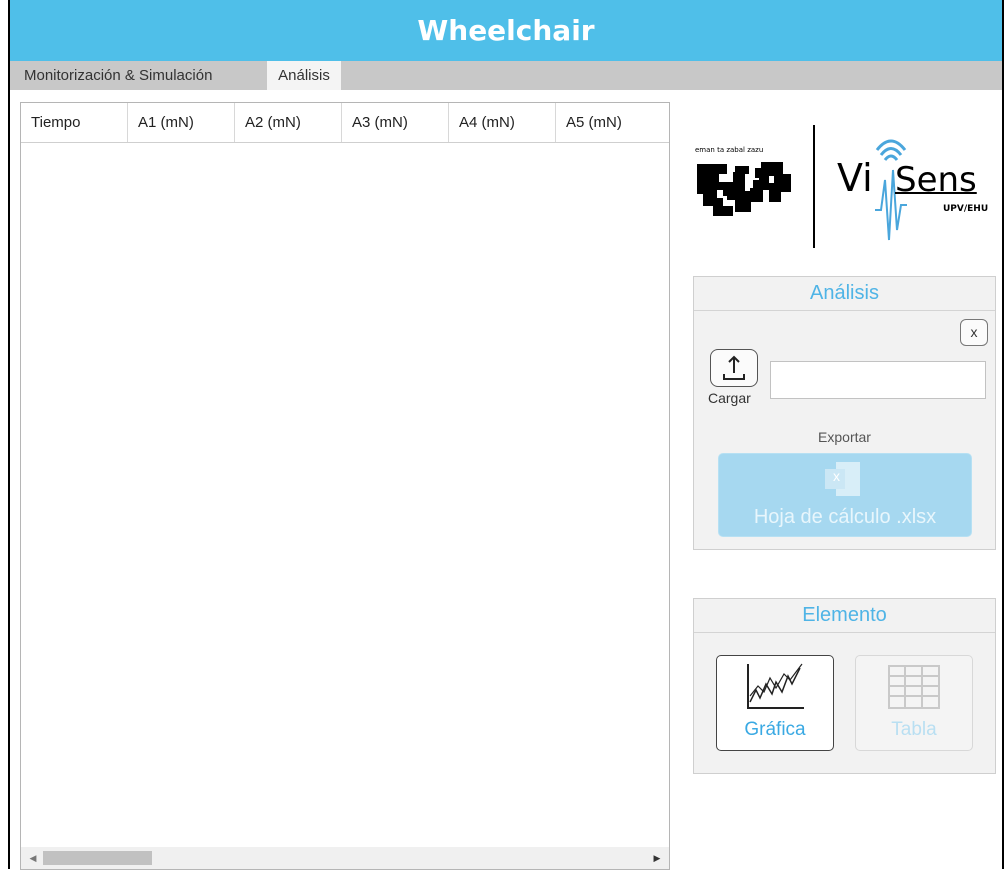 Image resolution: width=1004 pixels, height=870 pixels. Describe the element at coordinates (612, 122) in the screenshot. I see `column-header-a5: A5 (mN)` at that location.